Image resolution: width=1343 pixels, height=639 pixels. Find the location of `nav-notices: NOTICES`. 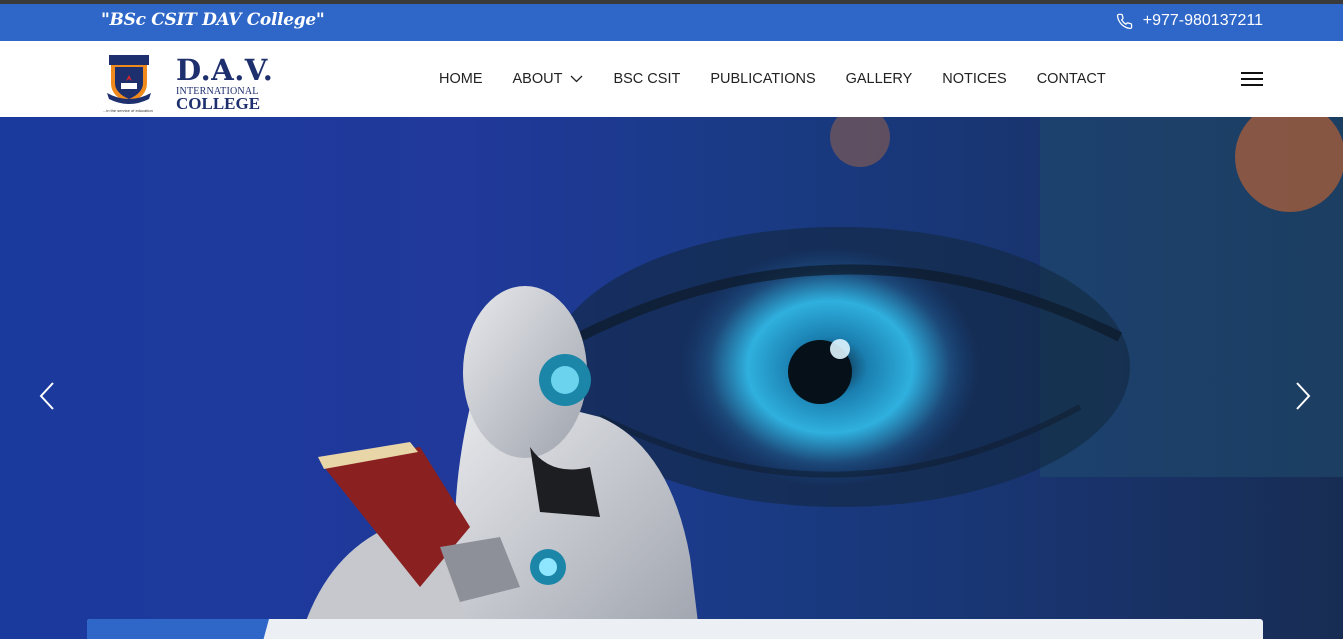

nav-notices: NOTICES is located at coordinates (974, 79).